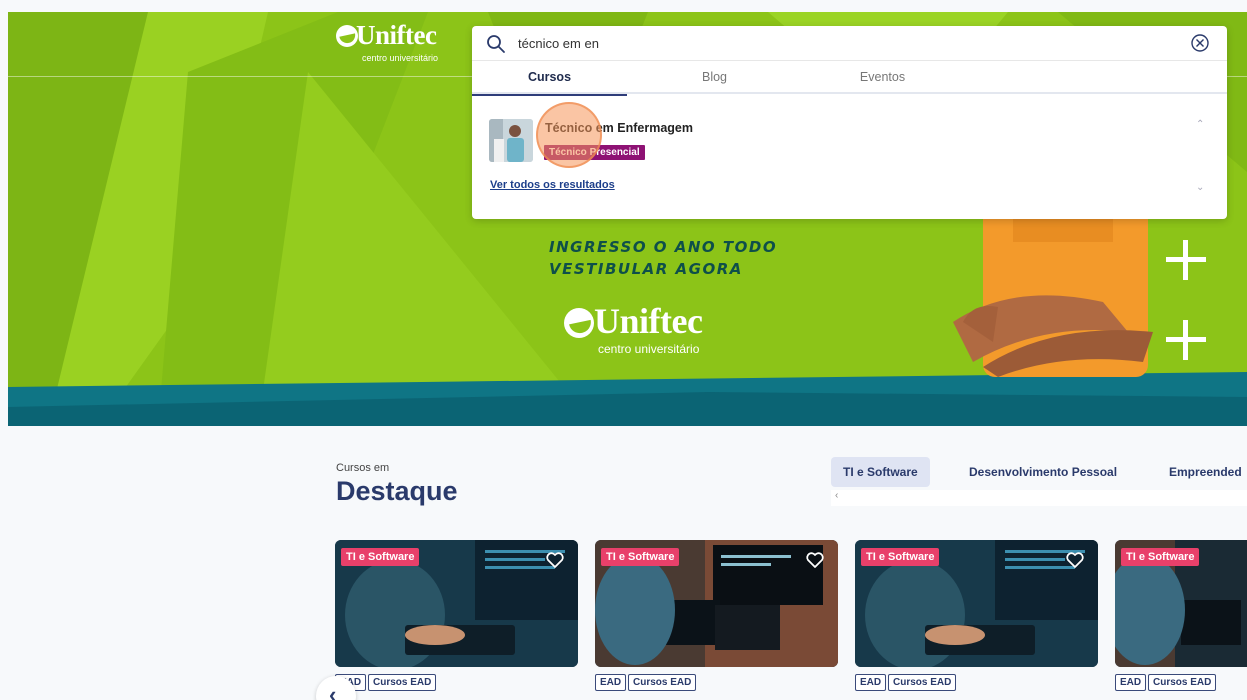 This screenshot has width=1247, height=700. Describe the element at coordinates (880, 472) in the screenshot. I see `category-tab-ti-software: TI e Software` at that location.